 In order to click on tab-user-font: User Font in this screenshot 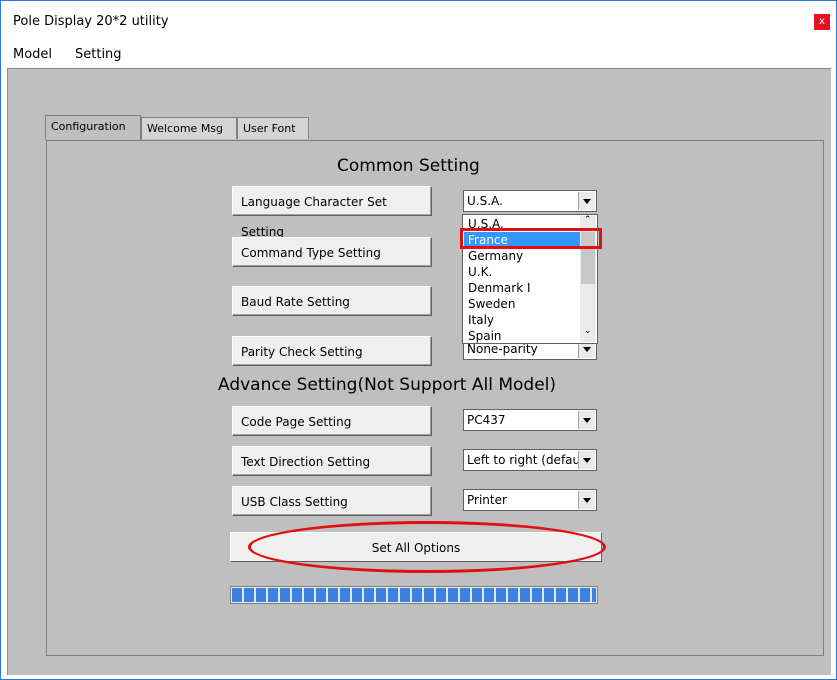, I will do `click(273, 128)`.